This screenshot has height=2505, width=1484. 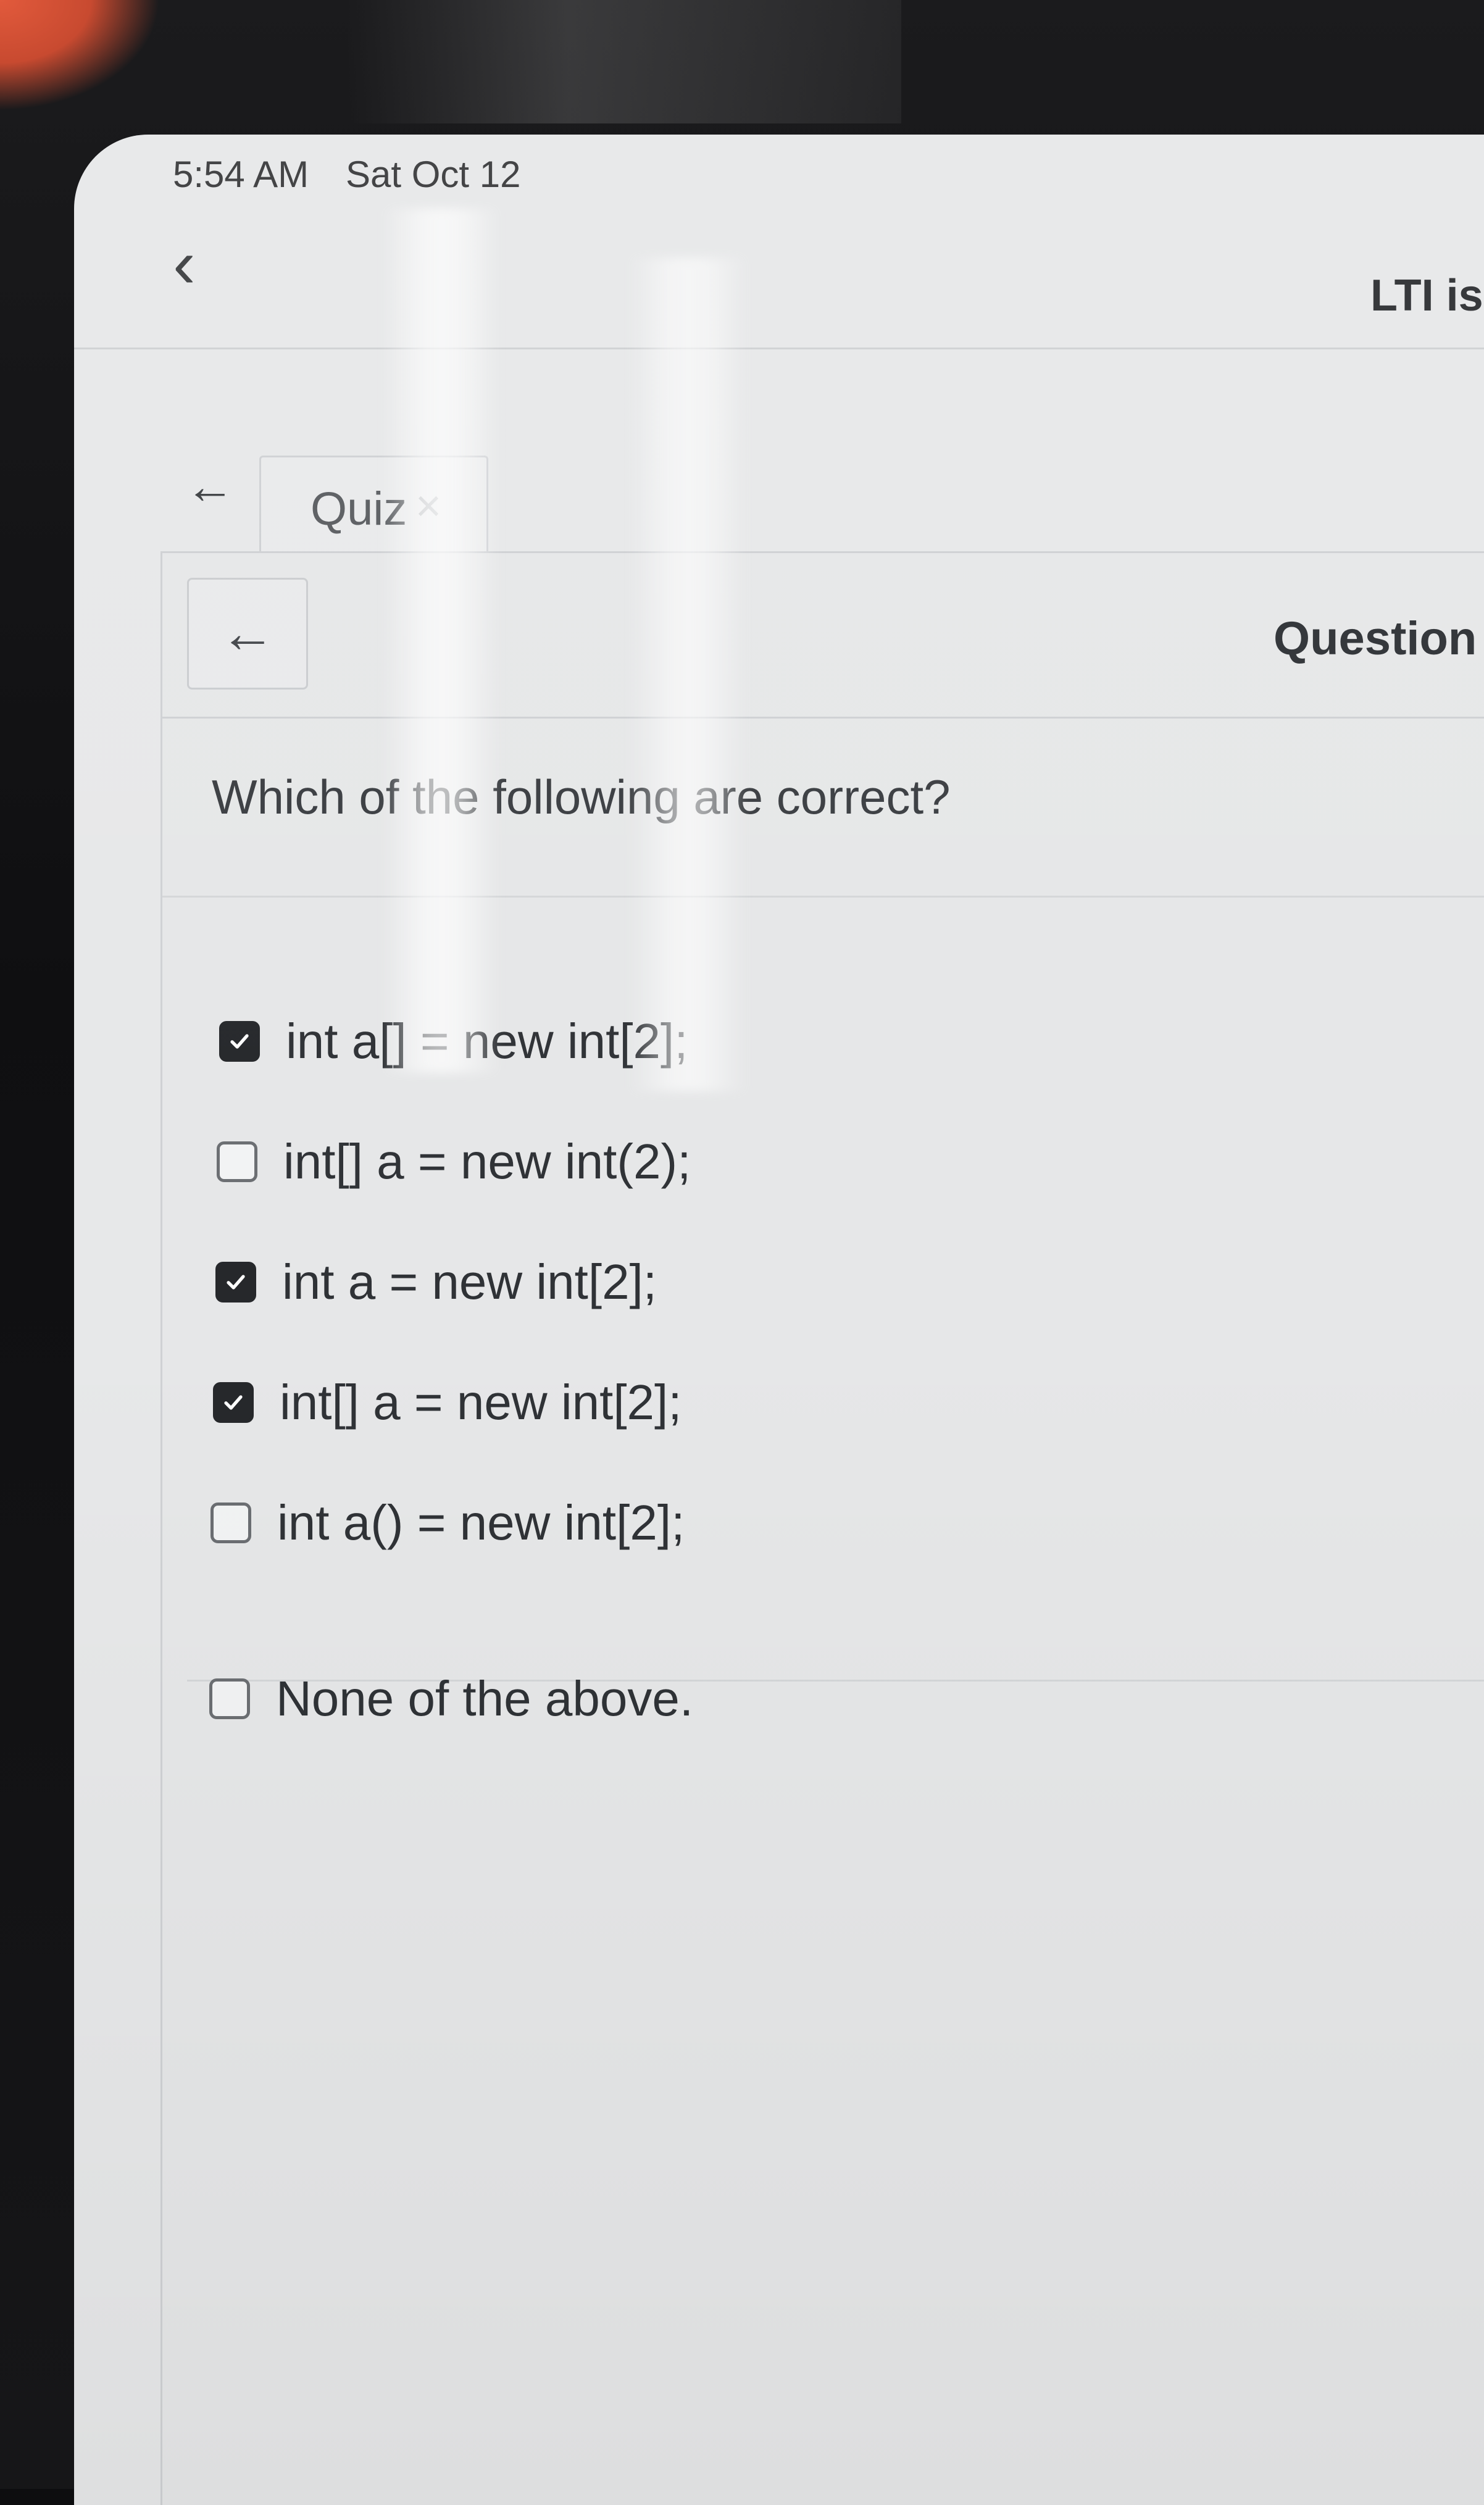 I want to click on status-date: Sat Oct 12, so click(x=433, y=175).